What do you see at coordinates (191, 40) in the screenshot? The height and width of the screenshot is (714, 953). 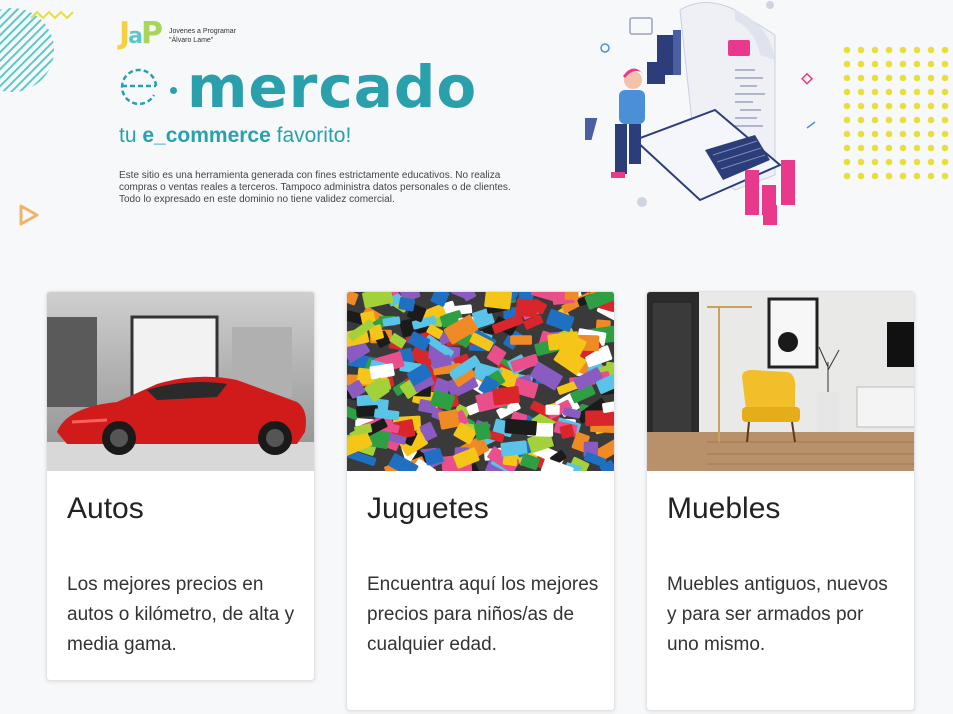 I see `logo-line-2: "Álvaro Lame"` at bounding box center [191, 40].